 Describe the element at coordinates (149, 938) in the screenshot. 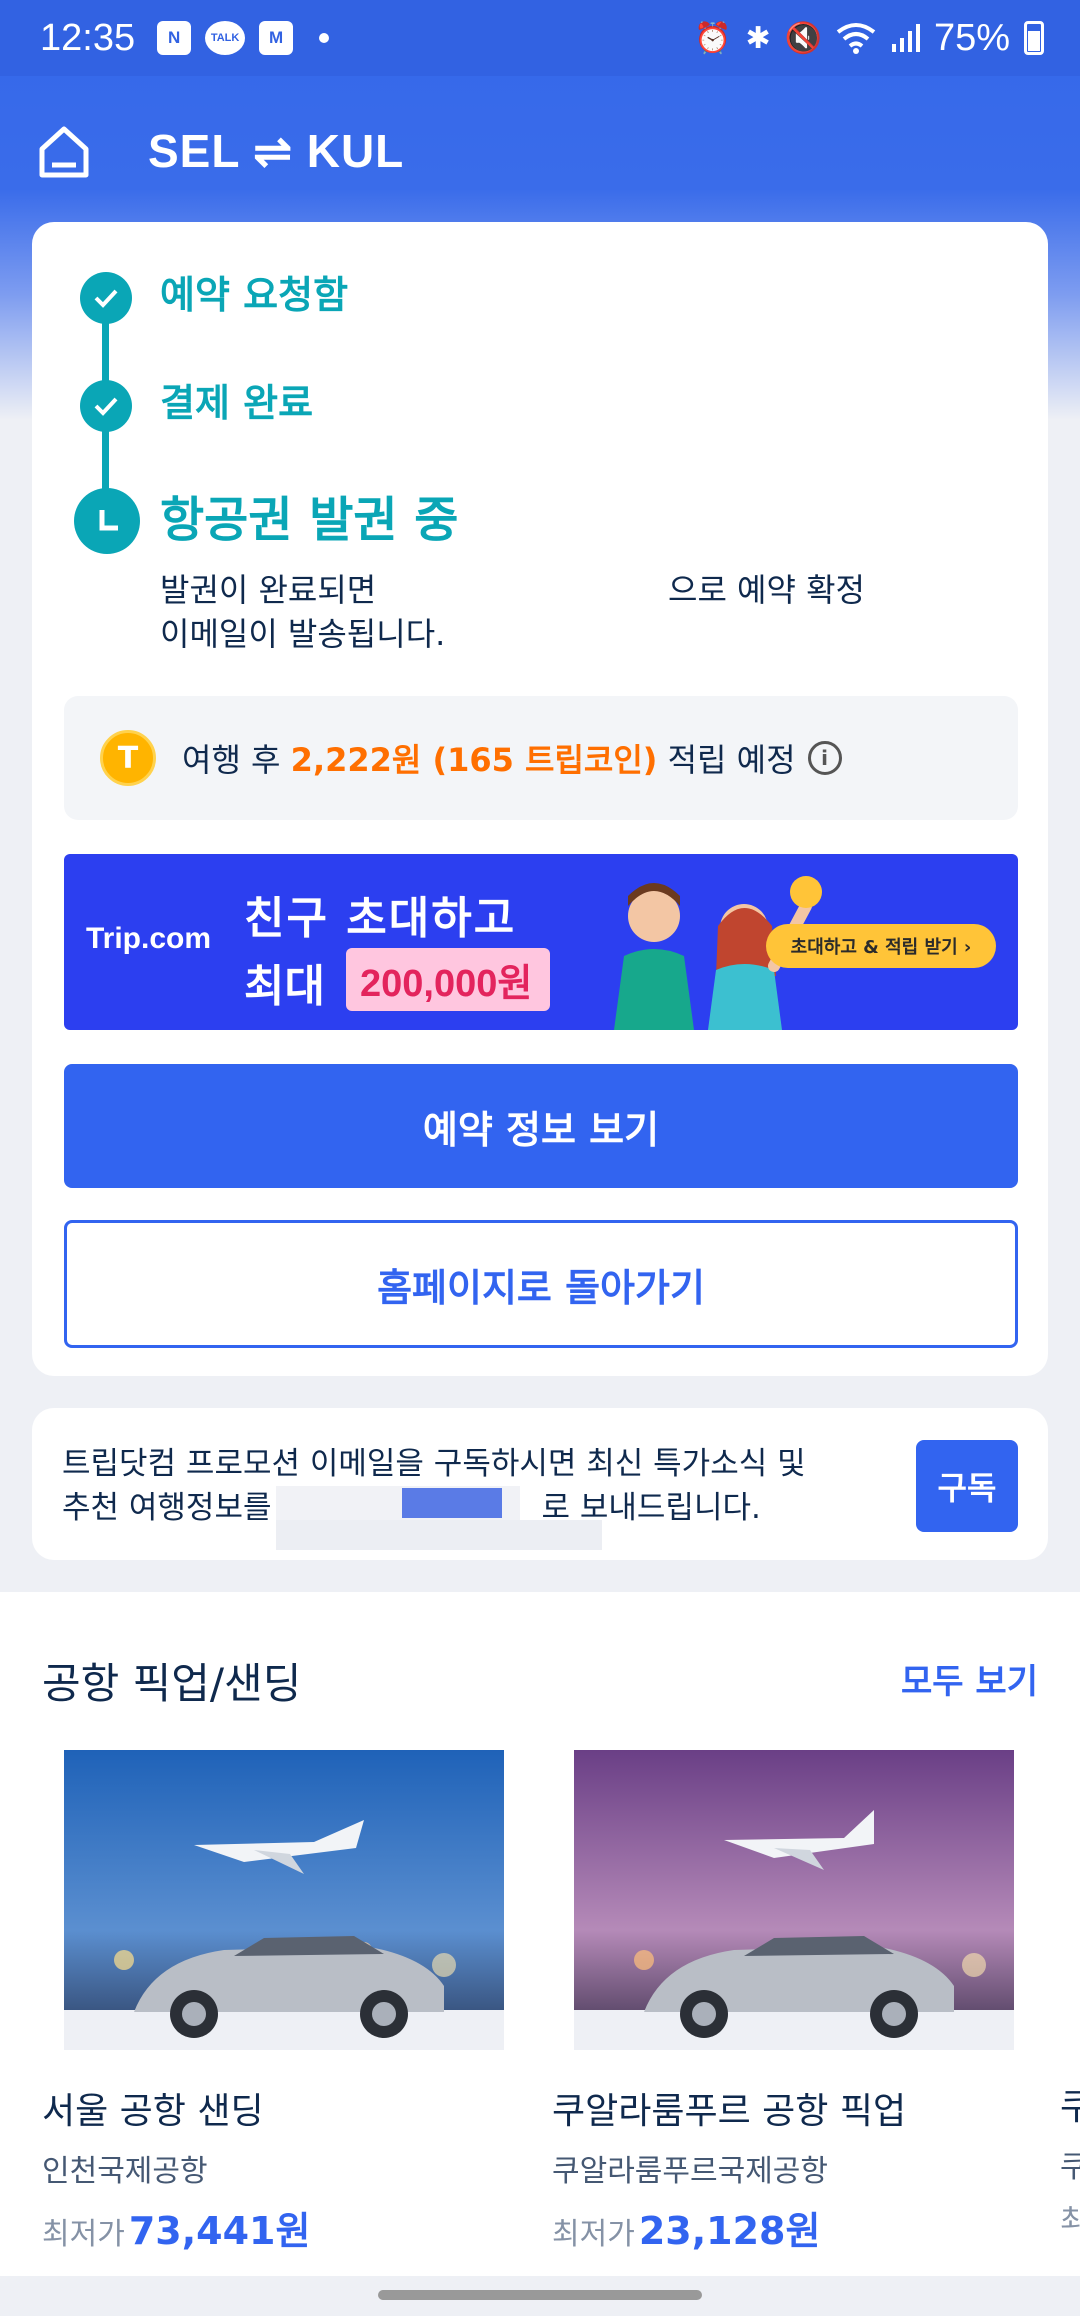

I see `trip-com-logo: Trip.com` at that location.